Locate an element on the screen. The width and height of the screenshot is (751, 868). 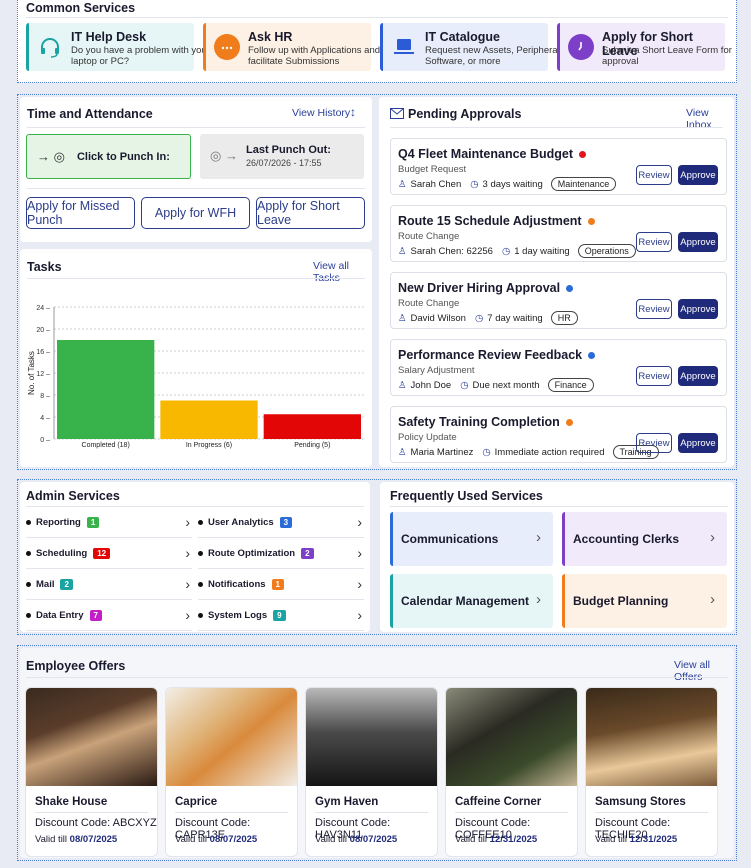
admin-service-item: Scheduling 12 › is located at coordinates (109, 553).